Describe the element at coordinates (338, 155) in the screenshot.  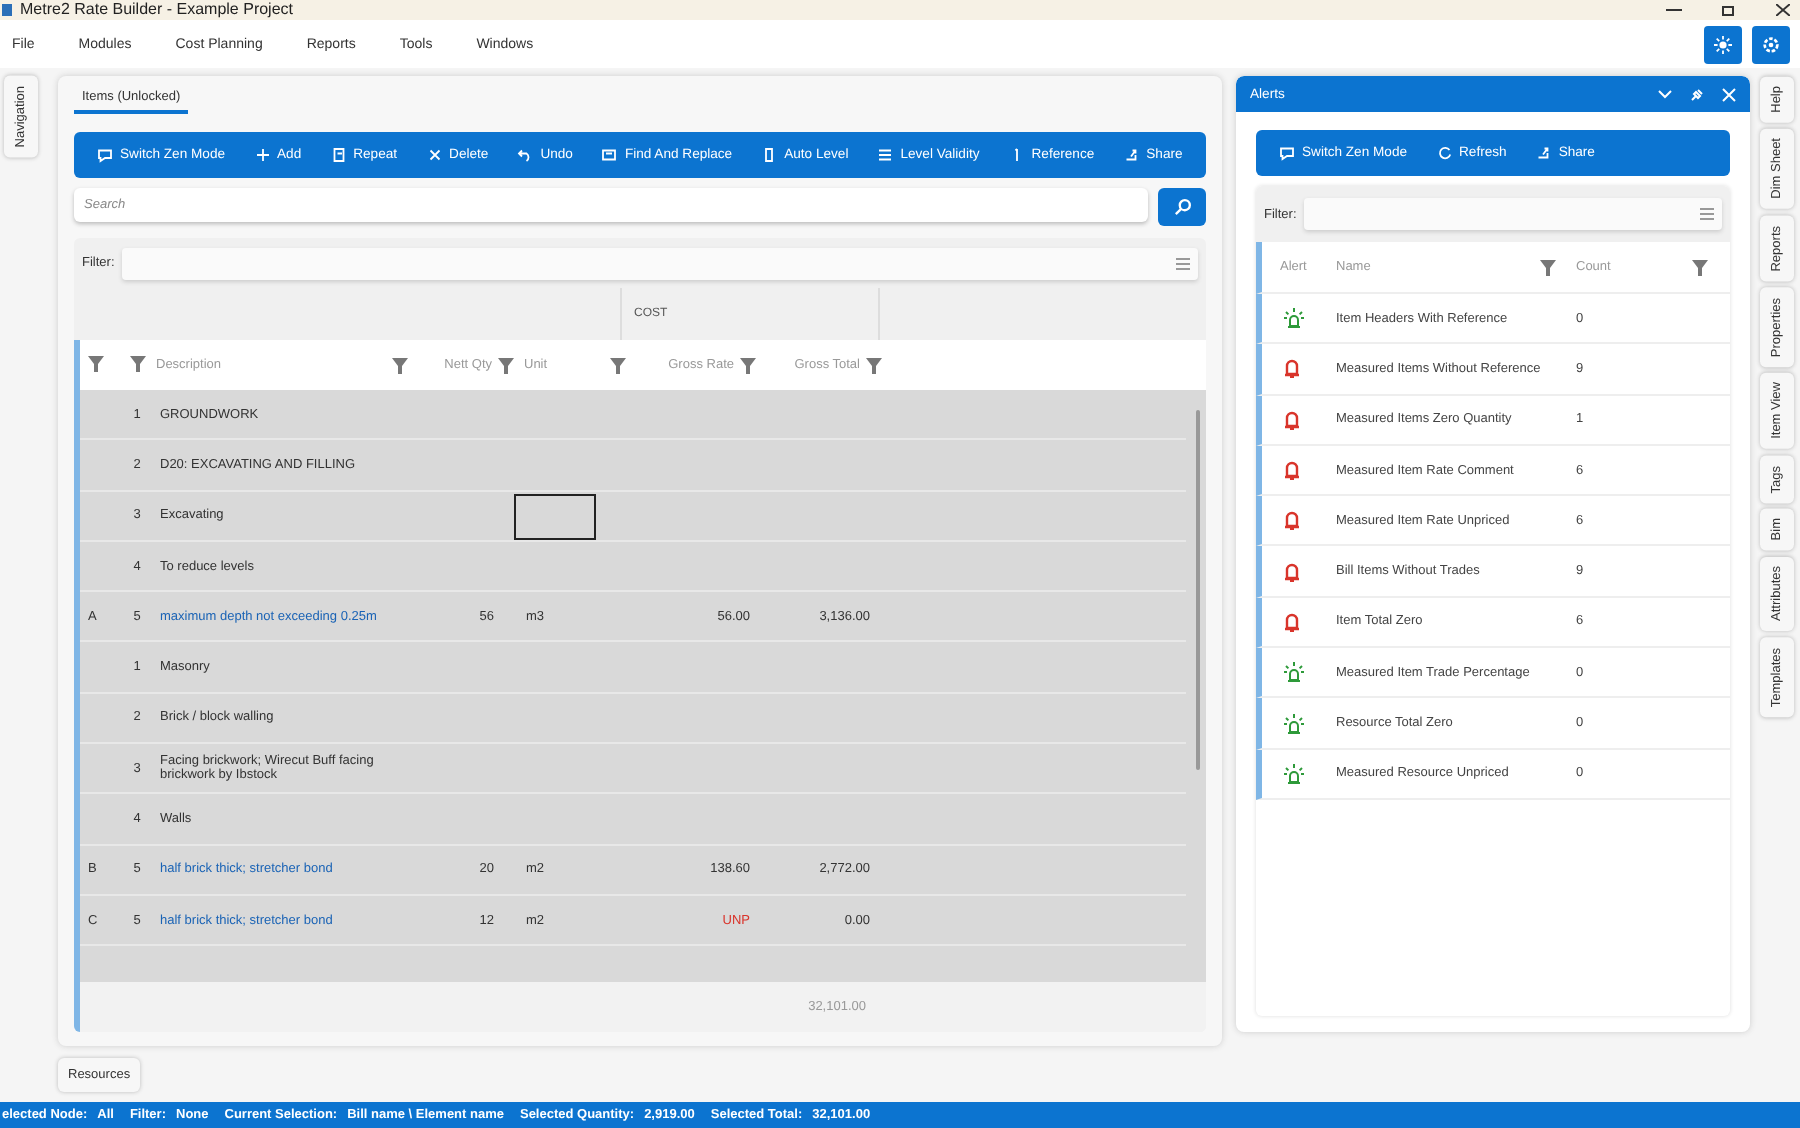
I see `document-icon` at that location.